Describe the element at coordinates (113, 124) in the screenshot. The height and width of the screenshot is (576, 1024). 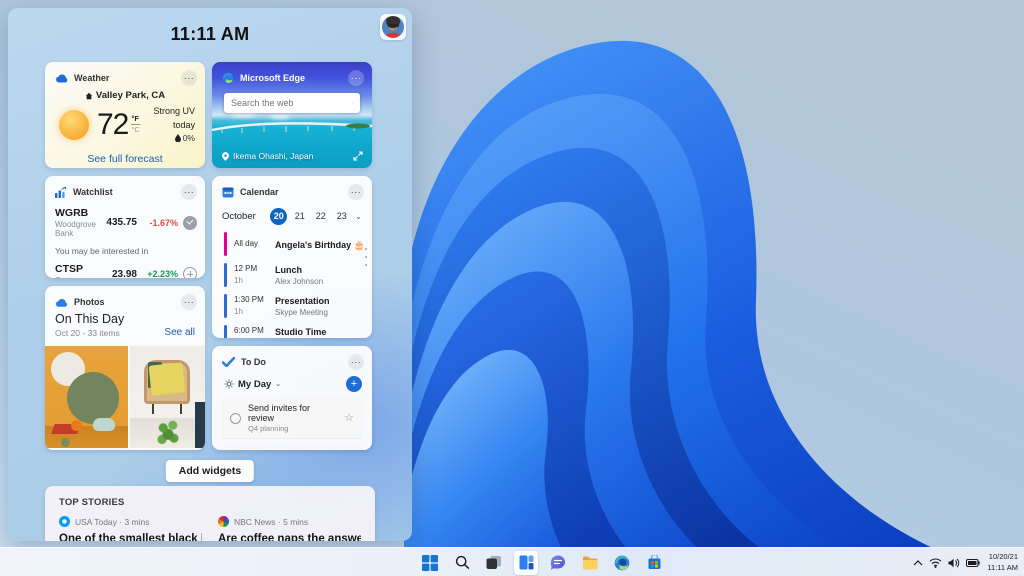
I see `weather-temperature: 72` at that location.